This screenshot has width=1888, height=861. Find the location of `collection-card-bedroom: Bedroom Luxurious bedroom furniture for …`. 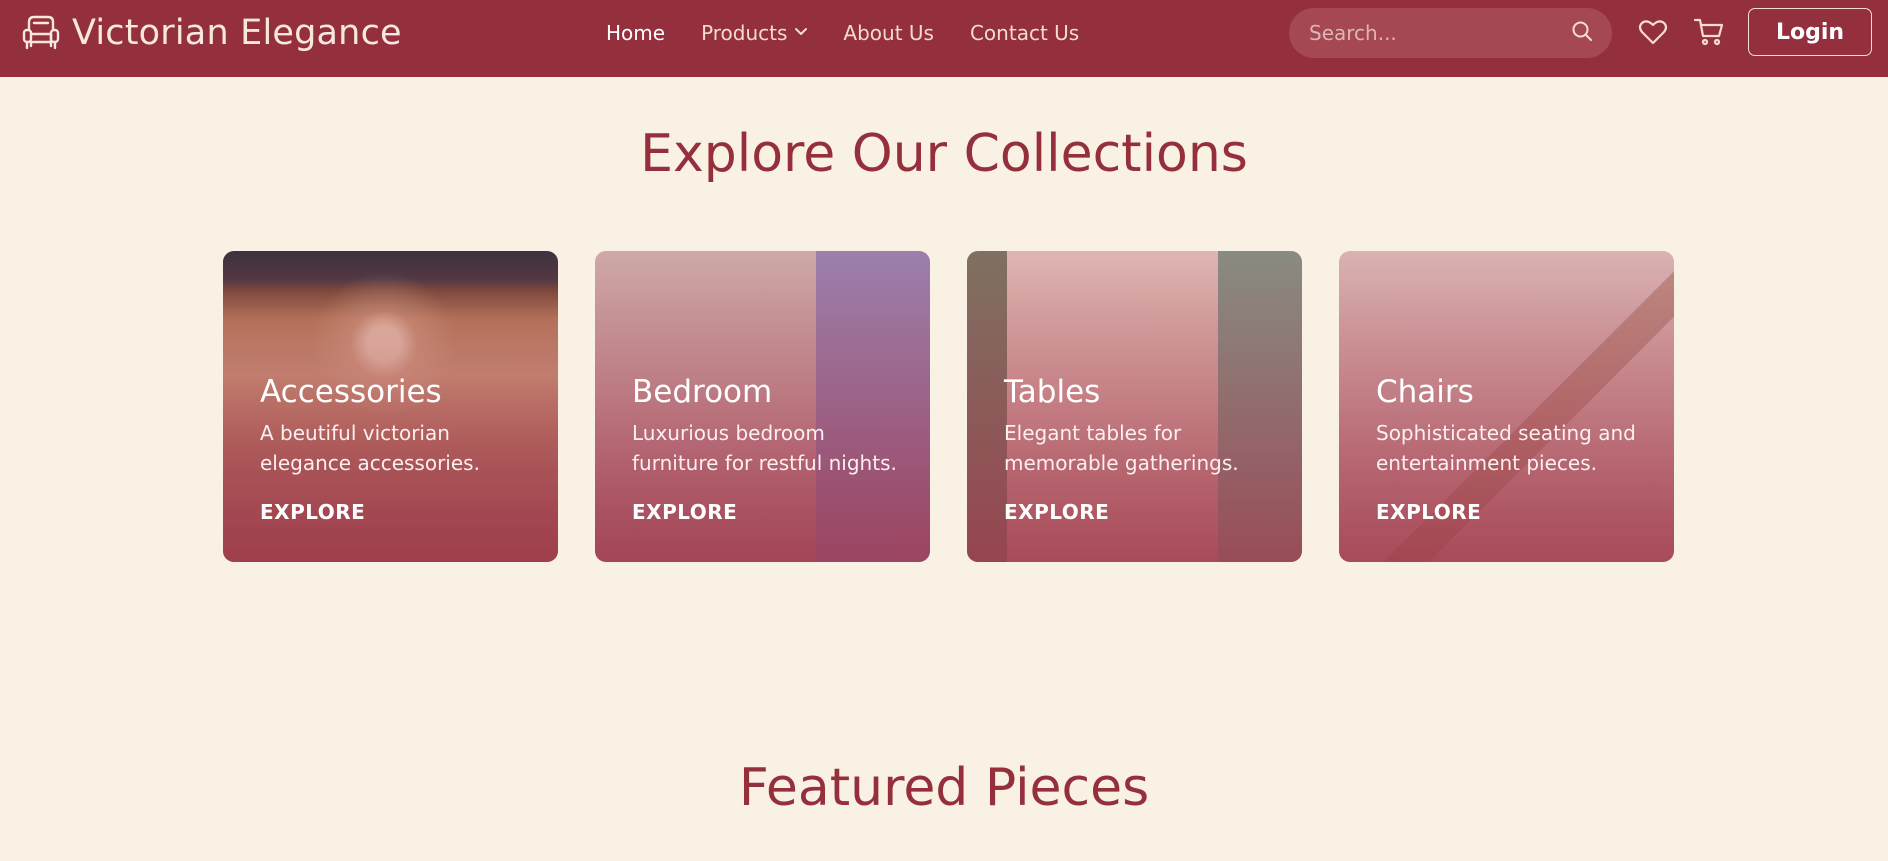

collection-card-bedroom: Bedroom Luxurious bedroom furniture for … is located at coordinates (762, 406).